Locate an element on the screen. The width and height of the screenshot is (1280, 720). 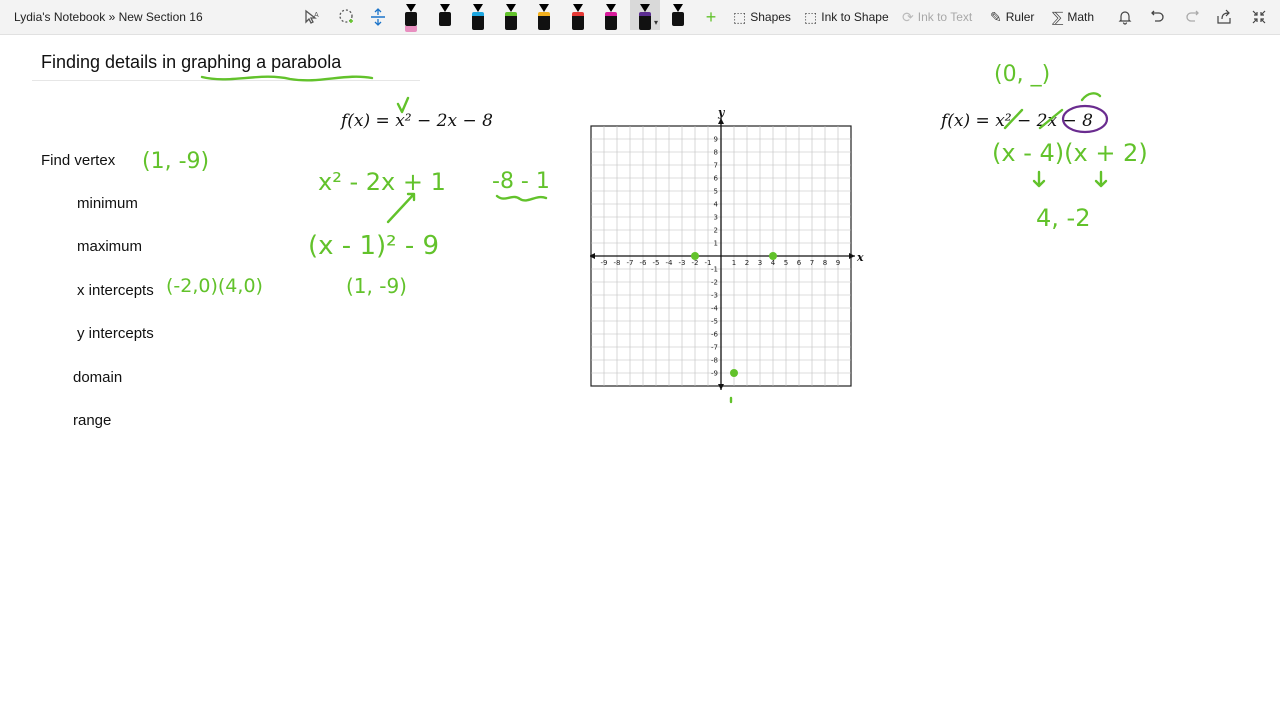
y-tick-label: -9 is located at coordinates (714, 374).